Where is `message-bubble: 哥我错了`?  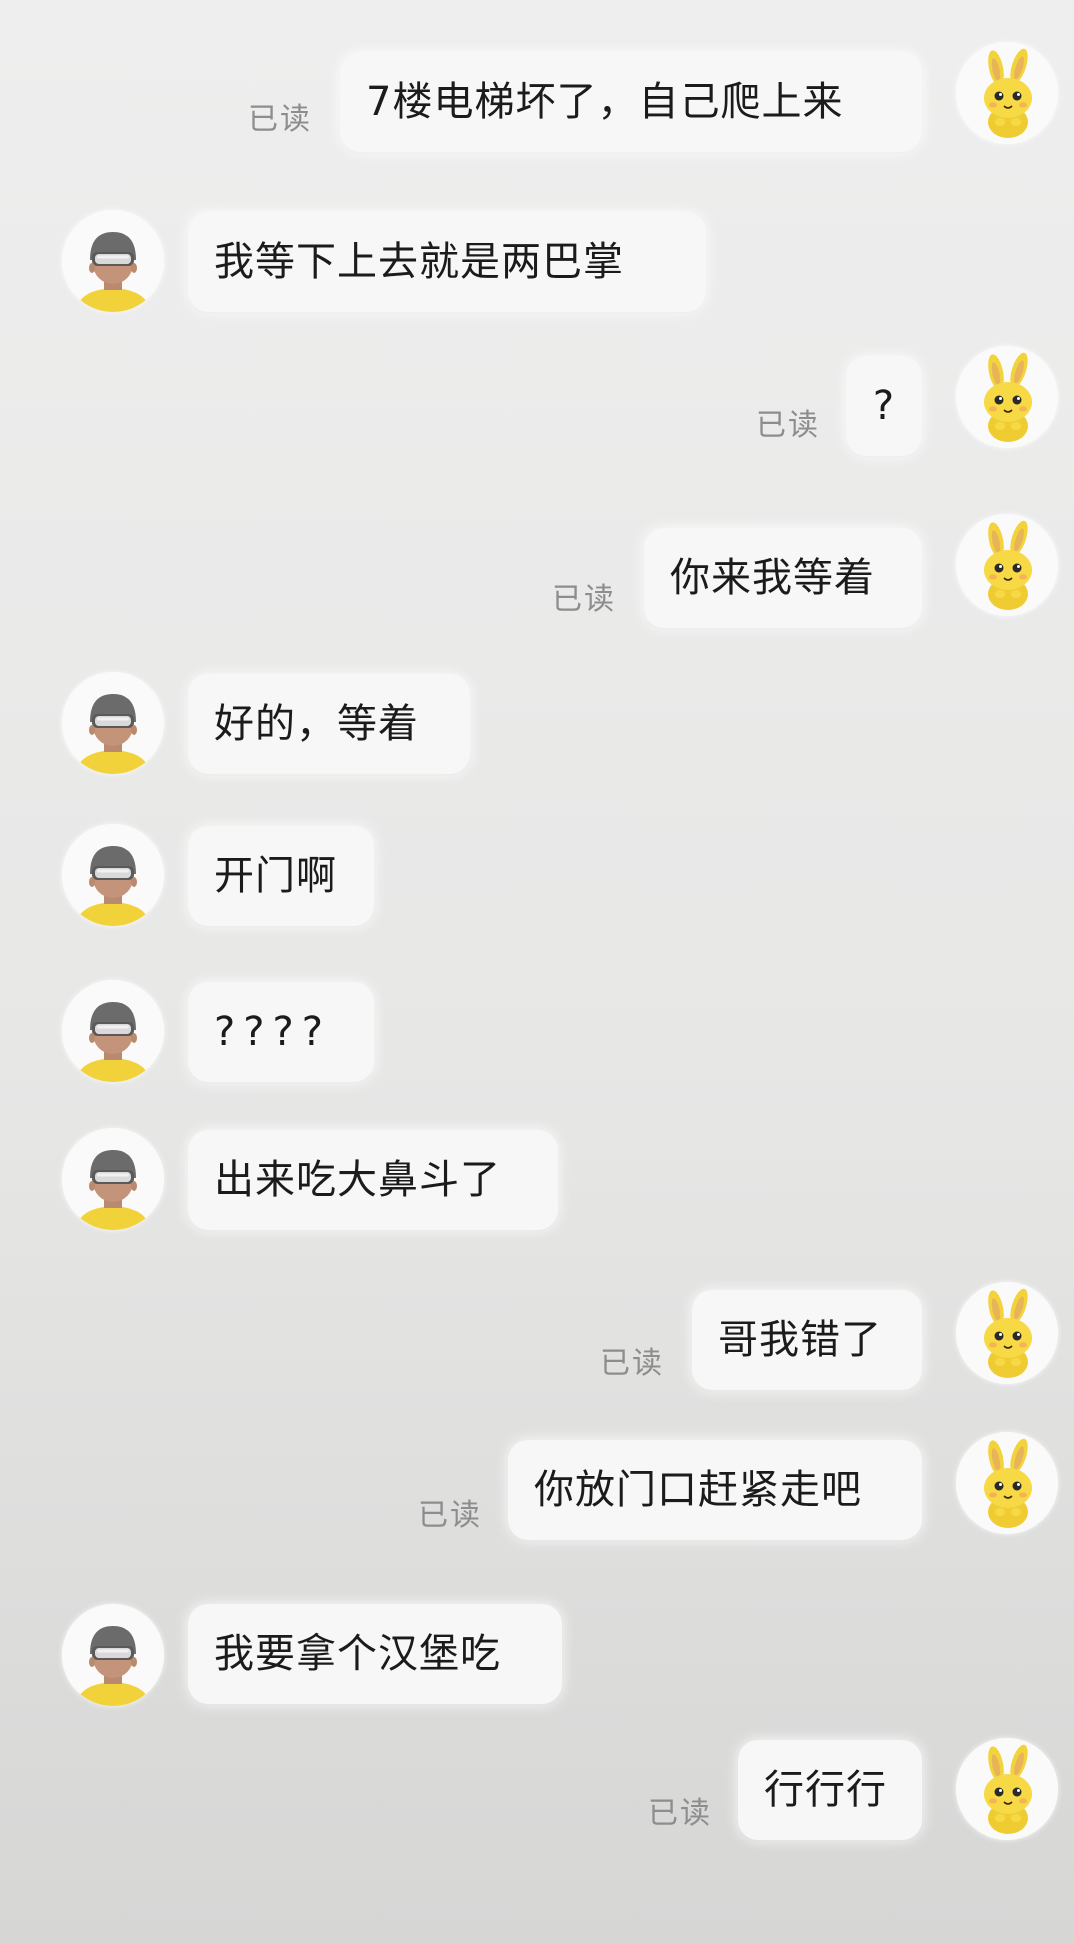
message-bubble: 哥我错了 is located at coordinates (807, 1340).